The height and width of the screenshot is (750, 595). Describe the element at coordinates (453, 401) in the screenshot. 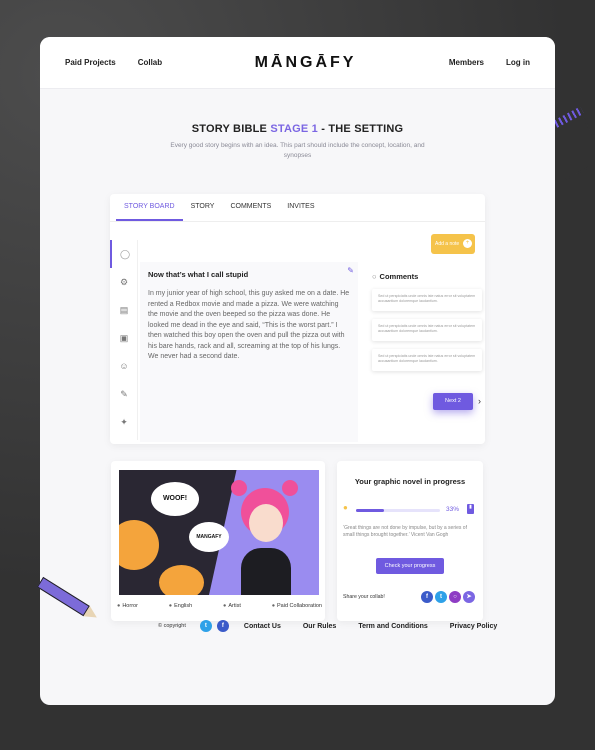

I see `next-button: Next 2` at that location.